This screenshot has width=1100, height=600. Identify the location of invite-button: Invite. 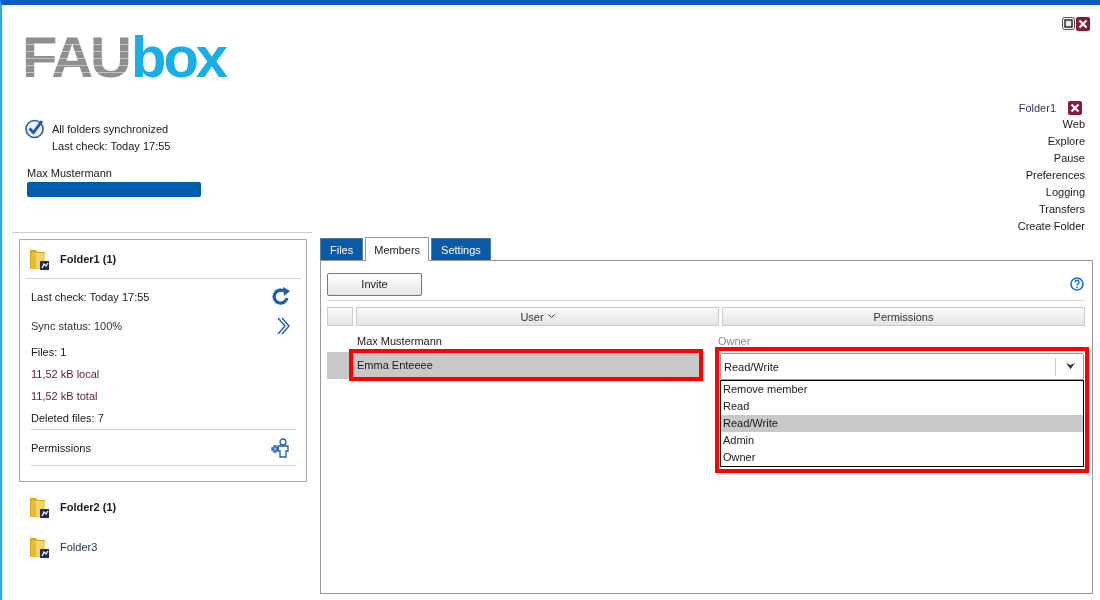
(374, 284).